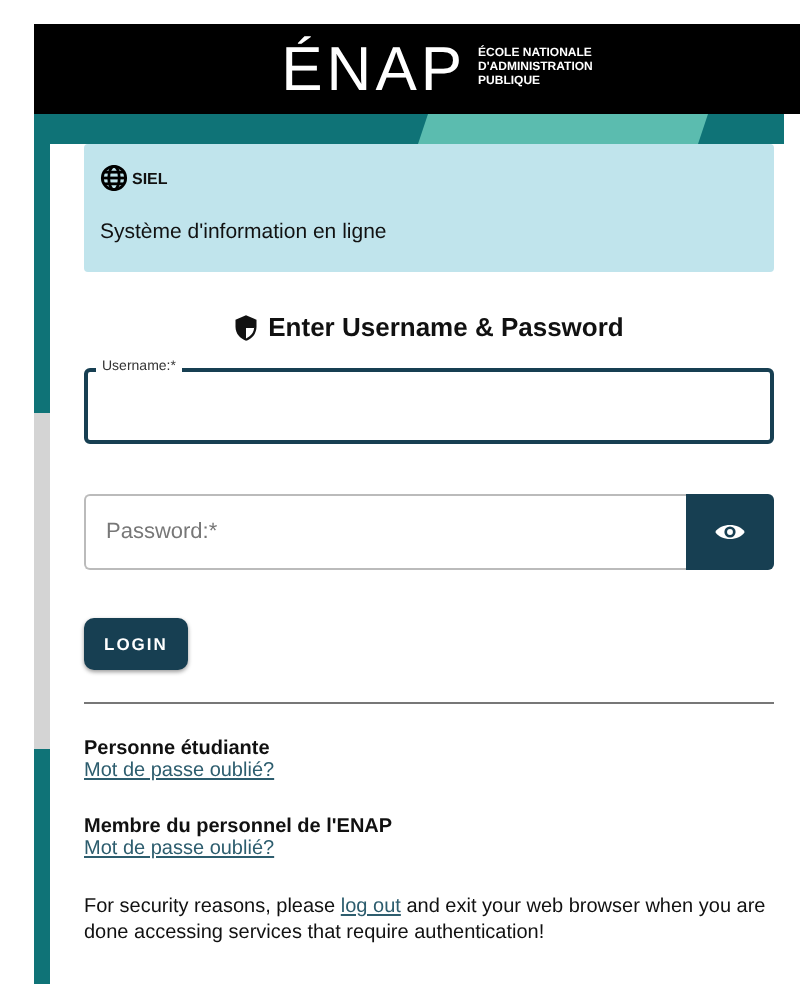 The width and height of the screenshot is (800, 984). What do you see at coordinates (370, 907) in the screenshot?
I see `logout-link: log out` at bounding box center [370, 907].